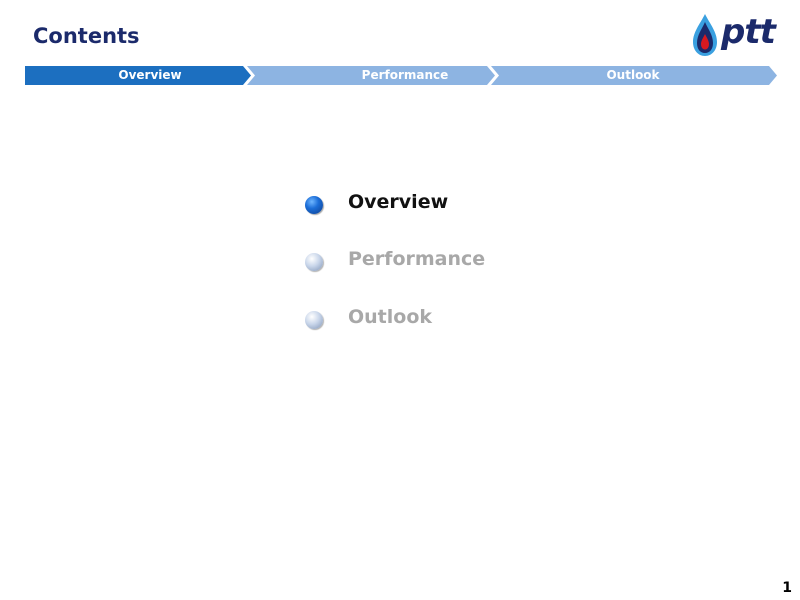 The width and height of the screenshot is (800, 600). Describe the element at coordinates (150, 75) in the screenshot. I see `nav-tab-overview: Overview` at that location.